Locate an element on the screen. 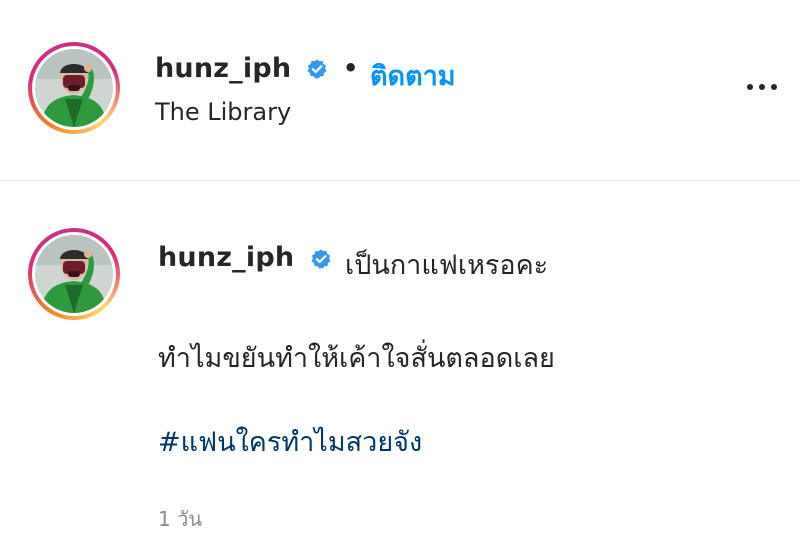 This screenshot has width=800, height=554. author-avatar is located at coordinates (74, 88).